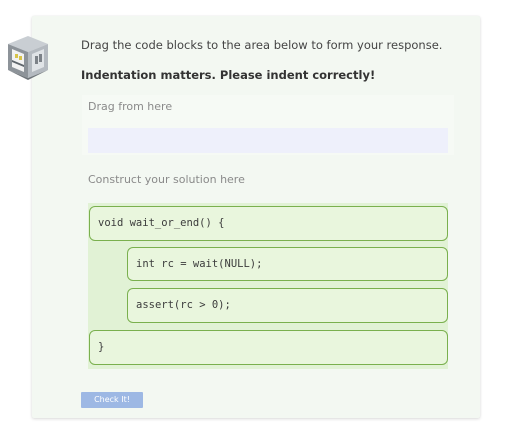  Describe the element at coordinates (268, 347) in the screenshot. I see `code-block: }` at that location.